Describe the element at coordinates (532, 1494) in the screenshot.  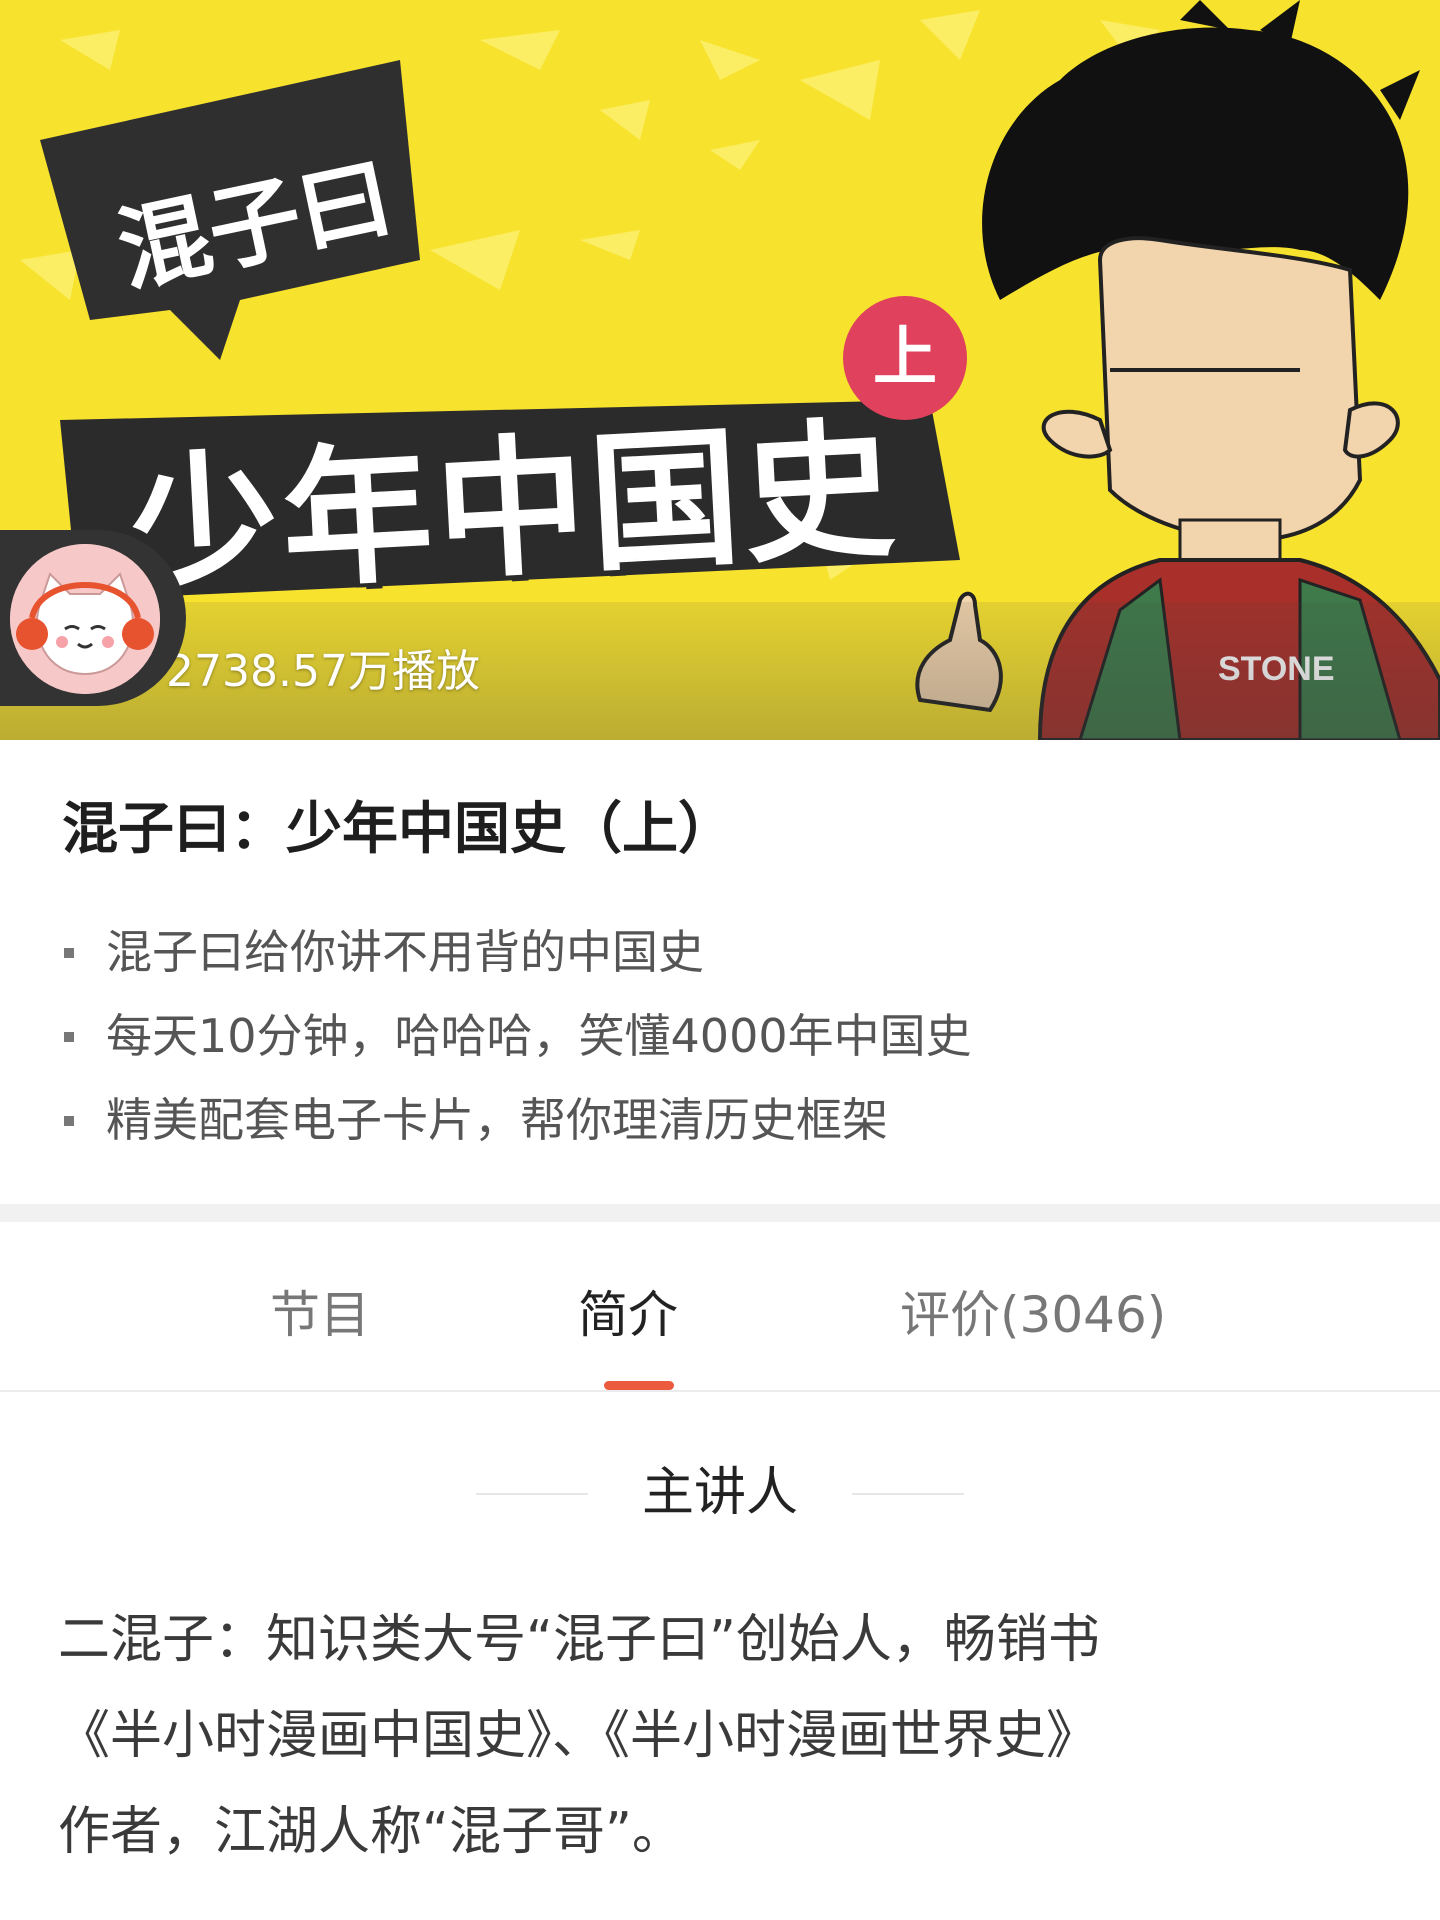
I see `heading-rule-left` at that location.